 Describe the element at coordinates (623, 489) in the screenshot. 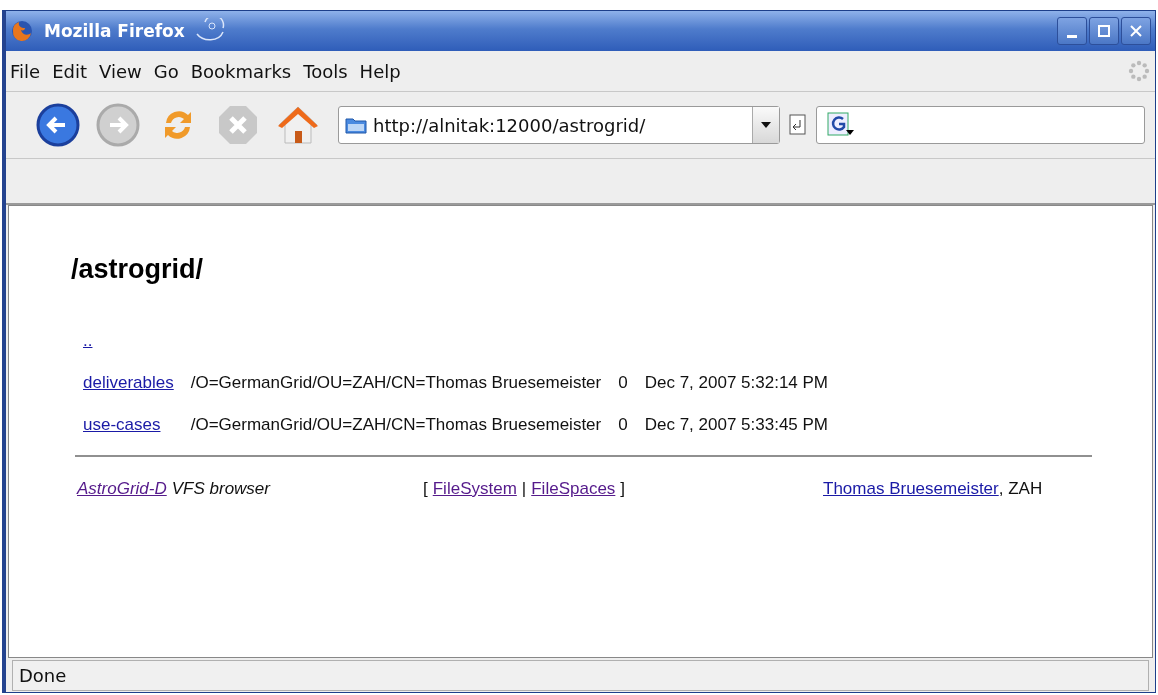

I see `bracket-text: ]` at that location.